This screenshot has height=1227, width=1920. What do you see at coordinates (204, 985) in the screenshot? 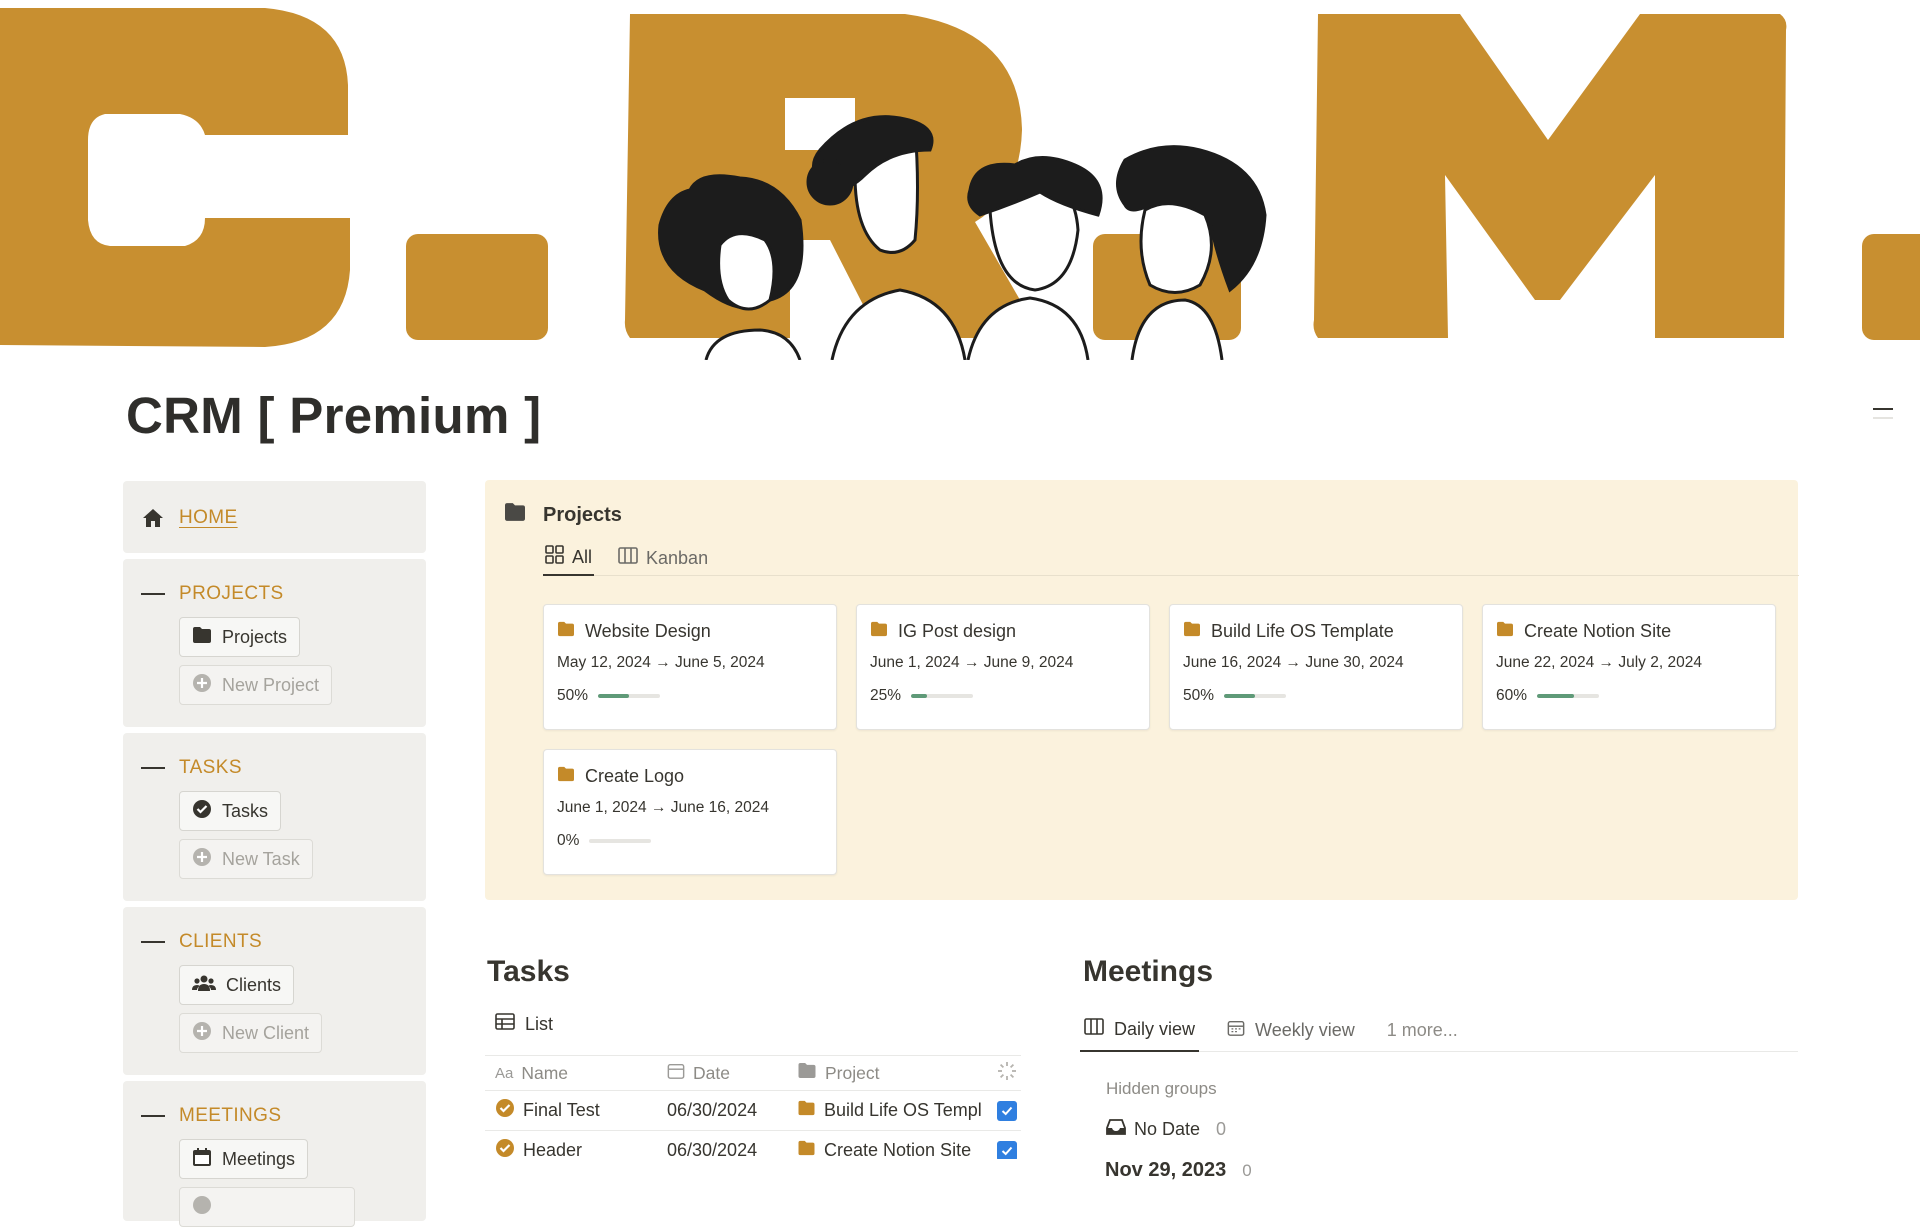
I see `people-icon` at bounding box center [204, 985].